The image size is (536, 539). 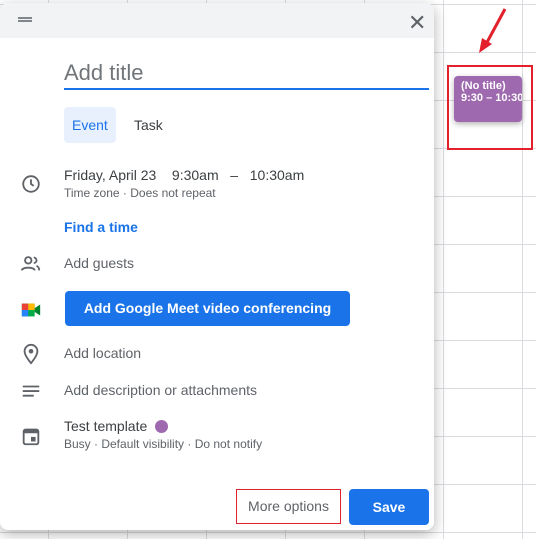 What do you see at coordinates (25, 19) in the screenshot?
I see `drag-handle-icon` at bounding box center [25, 19].